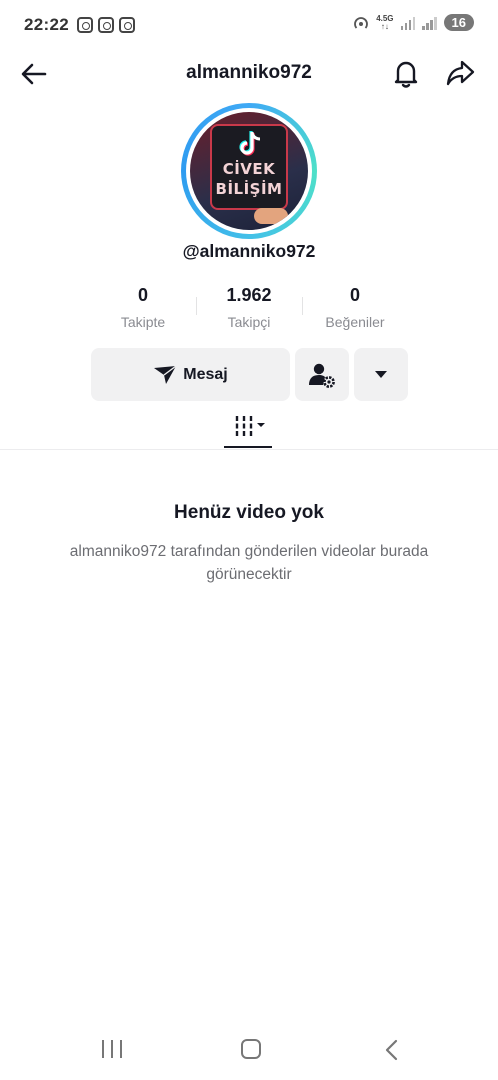 This screenshot has width=498, height=1080. Describe the element at coordinates (46, 24) in the screenshot. I see `status-time: 22:22` at that location.